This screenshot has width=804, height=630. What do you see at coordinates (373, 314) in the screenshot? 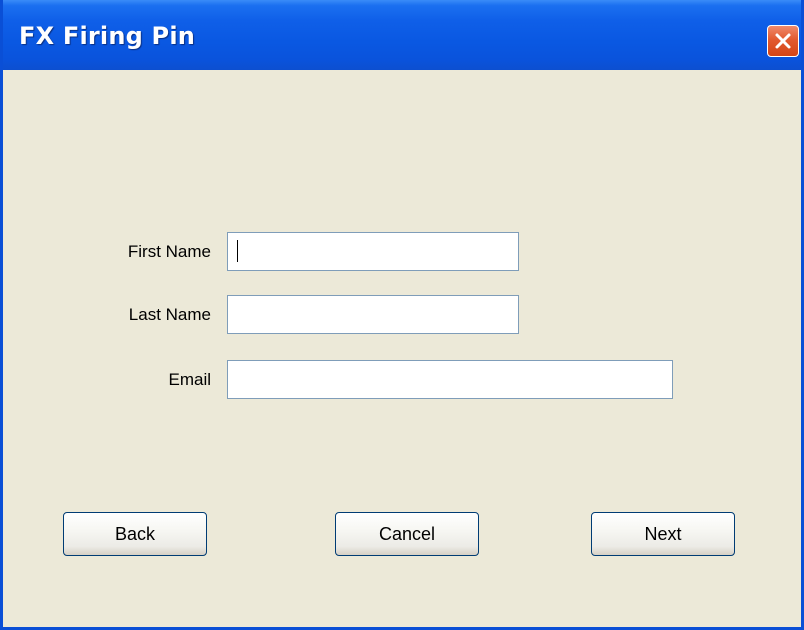
I see `last-name-field` at bounding box center [373, 314].